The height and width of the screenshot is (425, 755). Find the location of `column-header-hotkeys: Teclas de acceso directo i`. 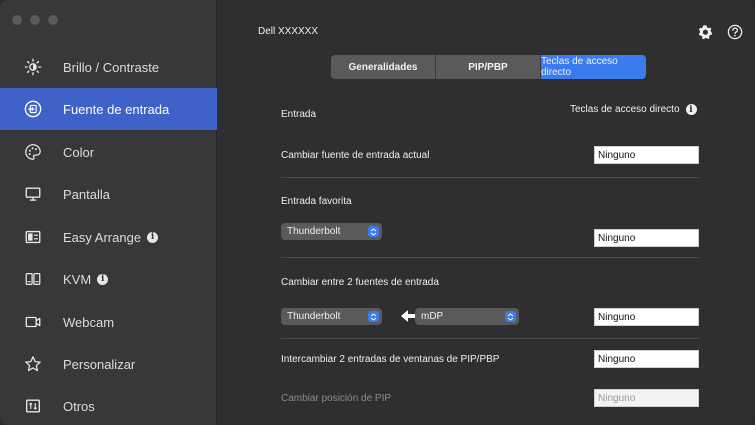

column-header-hotkeys: Teclas de acceso directo i is located at coordinates (633, 109).